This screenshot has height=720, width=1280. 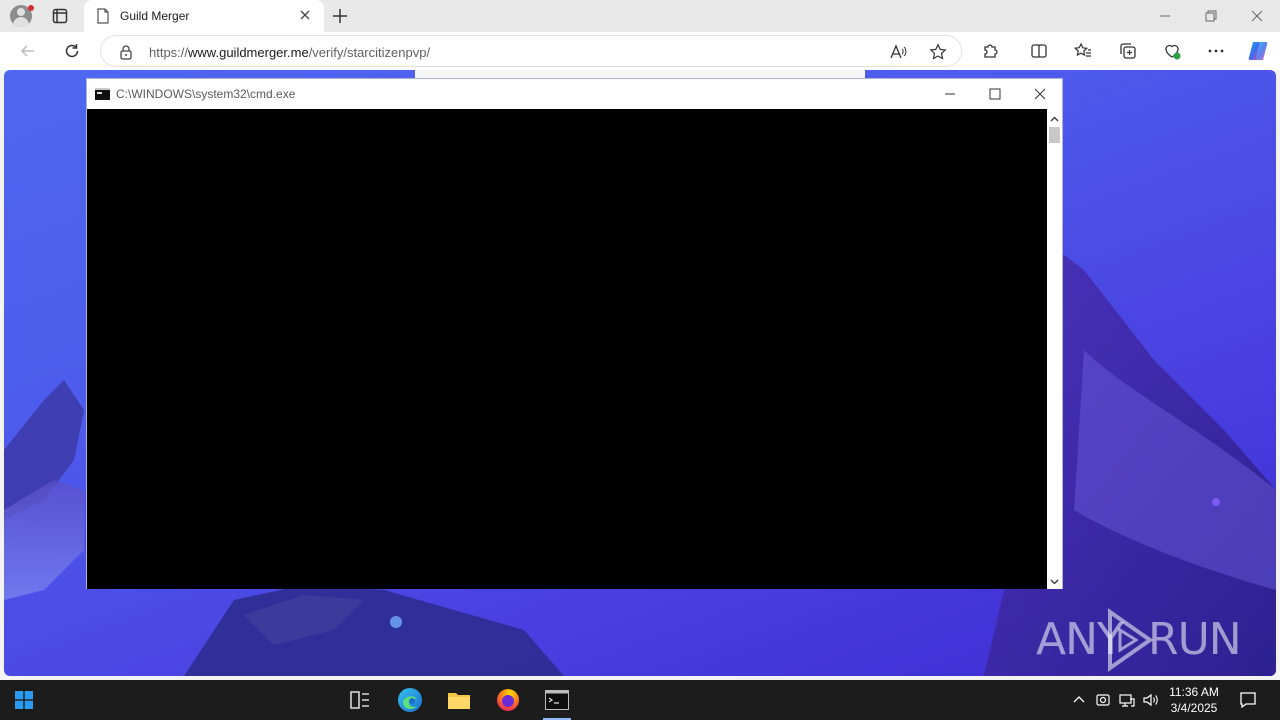 I want to click on scroll-down-arrow-icon, so click(x=1054, y=579).